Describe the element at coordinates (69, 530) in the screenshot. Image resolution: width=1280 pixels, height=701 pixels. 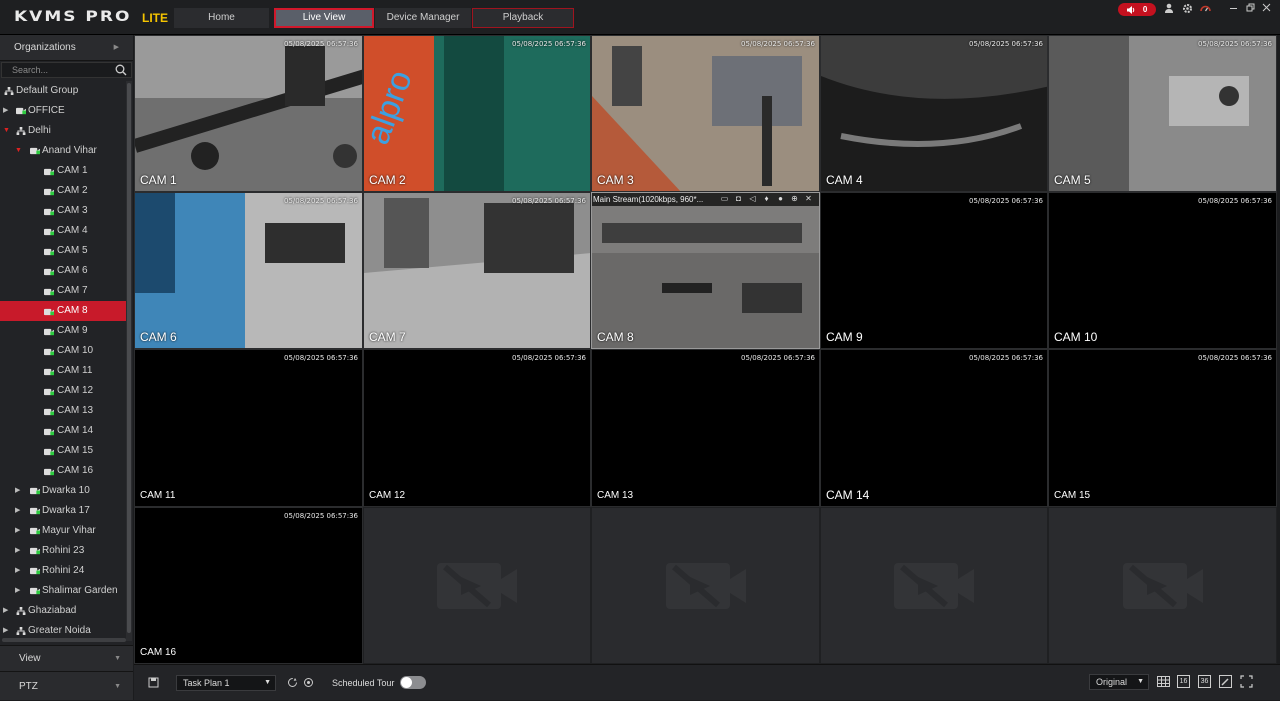
I see `tree-item-label: Mayur Vihar` at that location.